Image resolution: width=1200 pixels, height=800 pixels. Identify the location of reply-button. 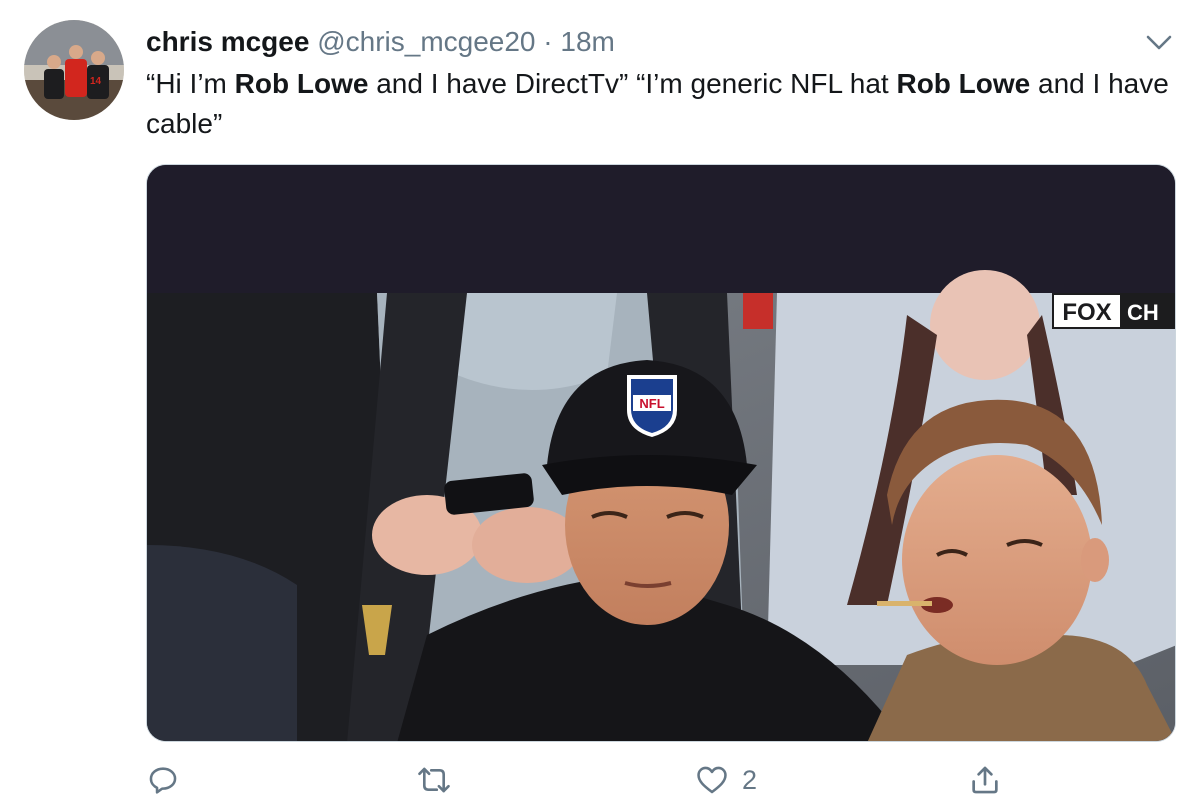
(163, 780).